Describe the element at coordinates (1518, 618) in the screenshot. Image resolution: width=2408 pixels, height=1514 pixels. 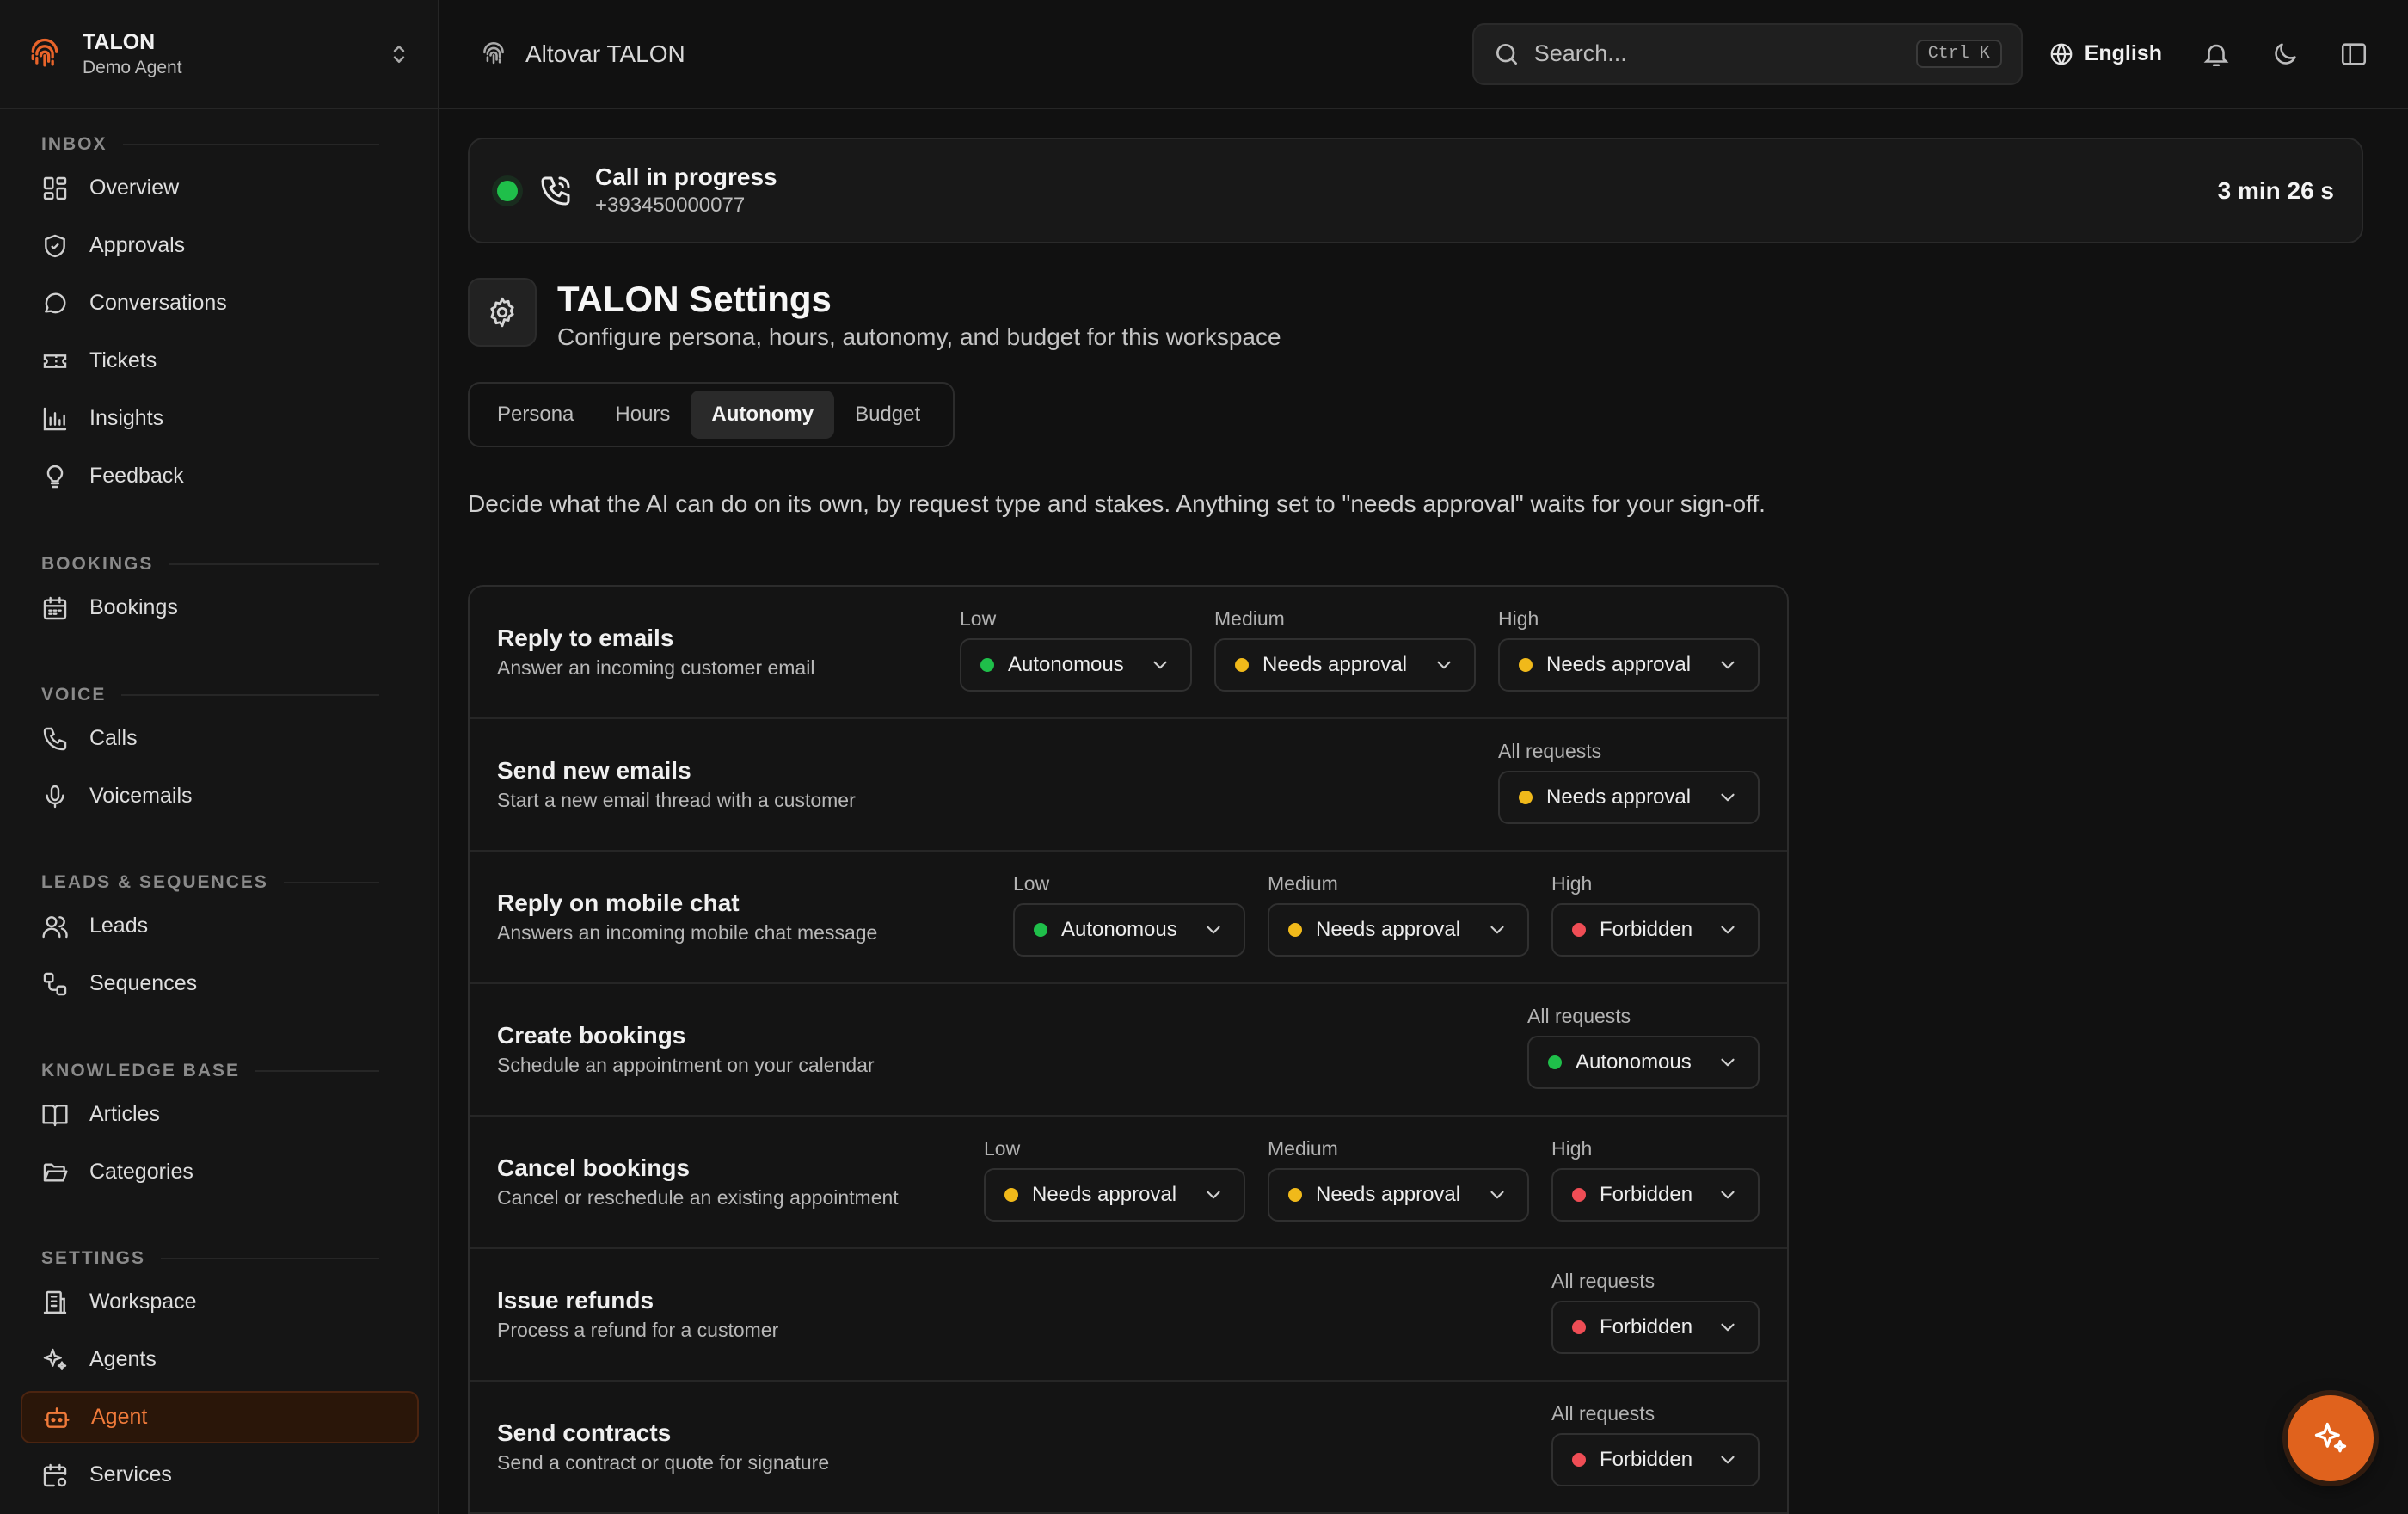
I see `stakes-label: High` at that location.